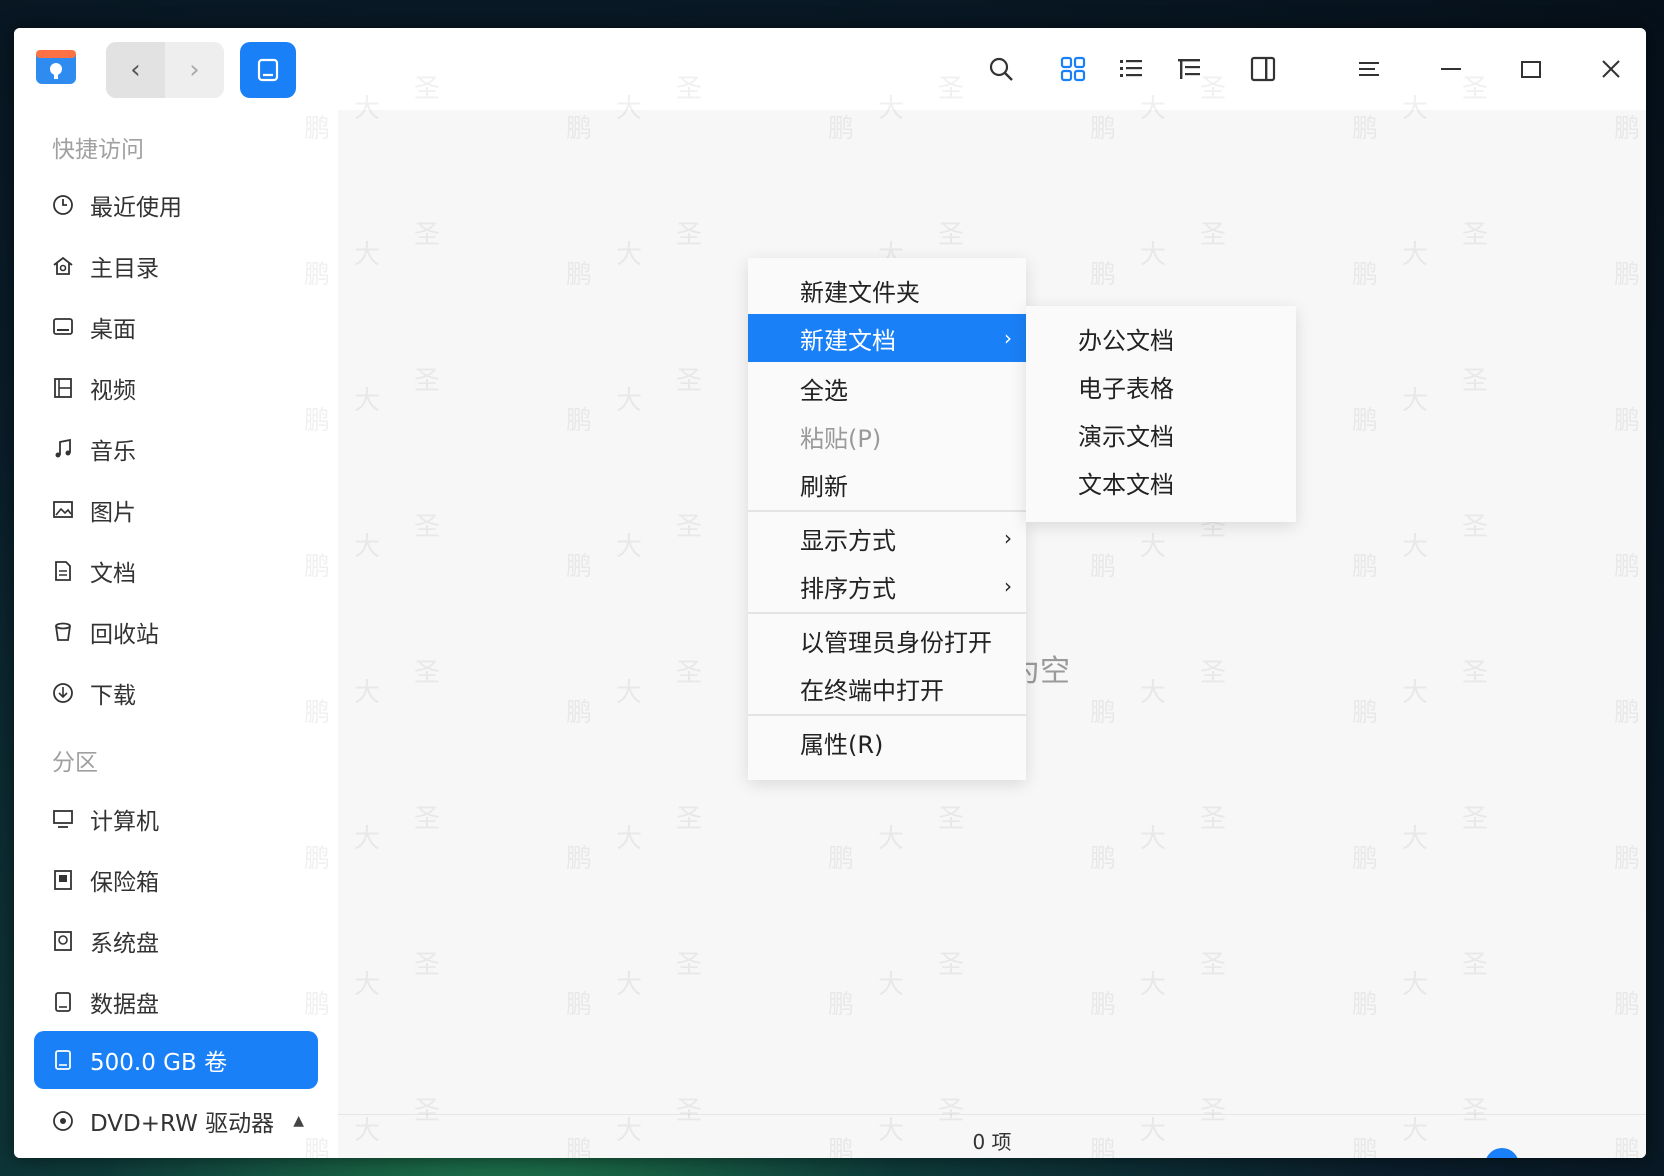 This screenshot has height=1176, width=1664. I want to click on music-icon, so click(63, 449).